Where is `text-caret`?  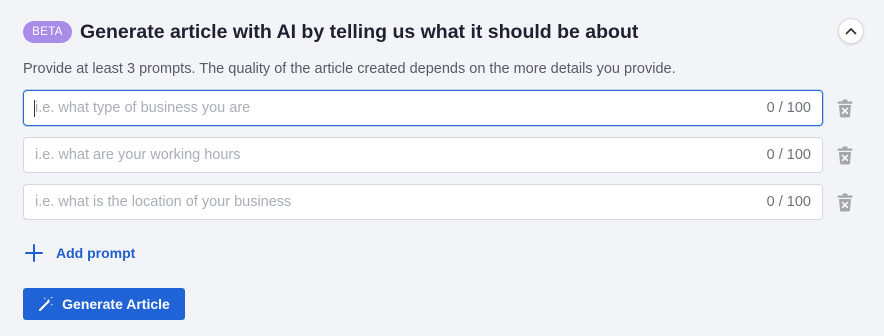 text-caret is located at coordinates (34, 108).